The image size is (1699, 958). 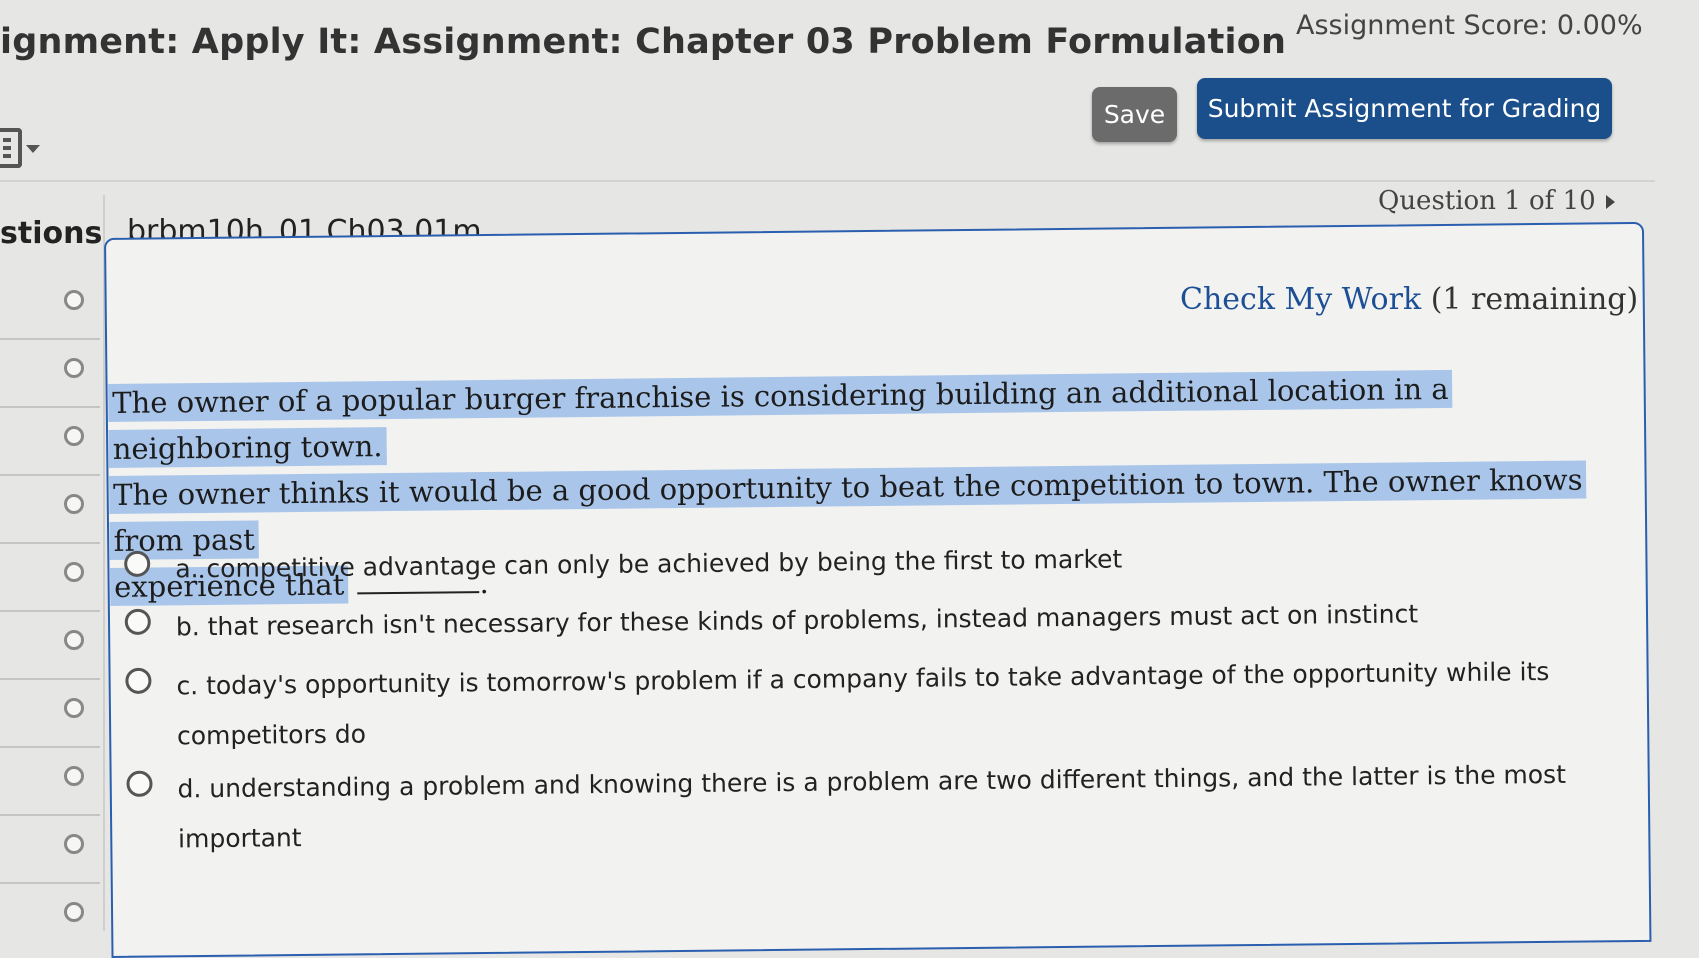 I want to click on check-remaining: (1 remaining), so click(x=1534, y=299).